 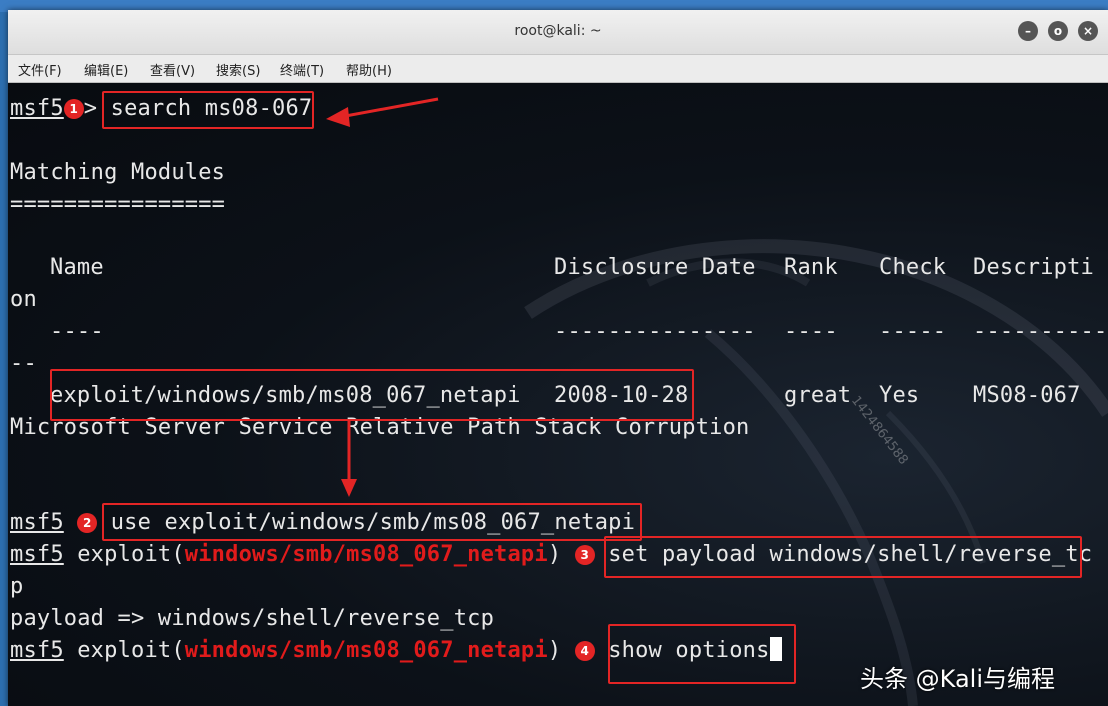 I want to click on close-button: ×, so click(x=1088, y=31).